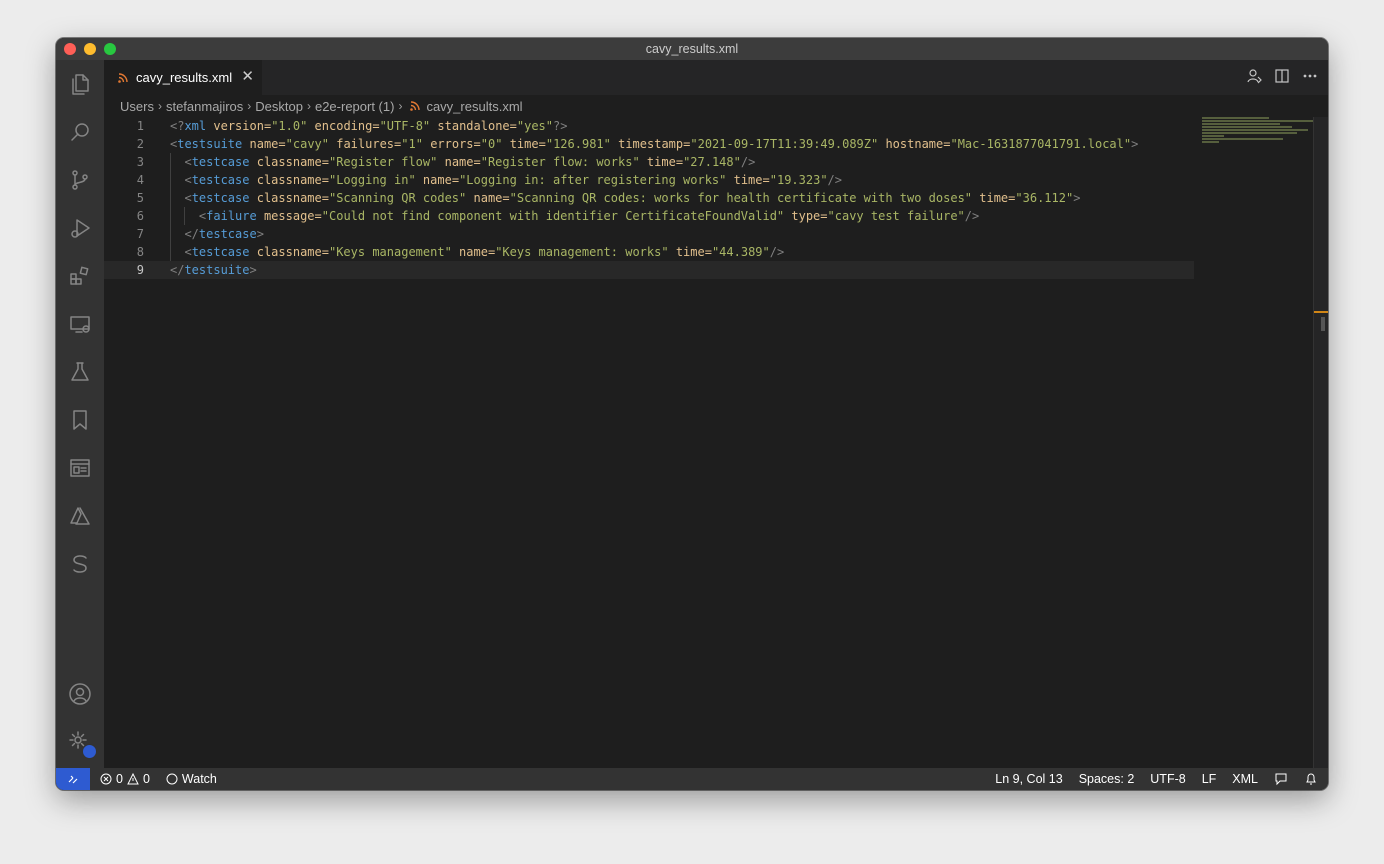  I want to click on scroll-marker, so click(1321, 312).